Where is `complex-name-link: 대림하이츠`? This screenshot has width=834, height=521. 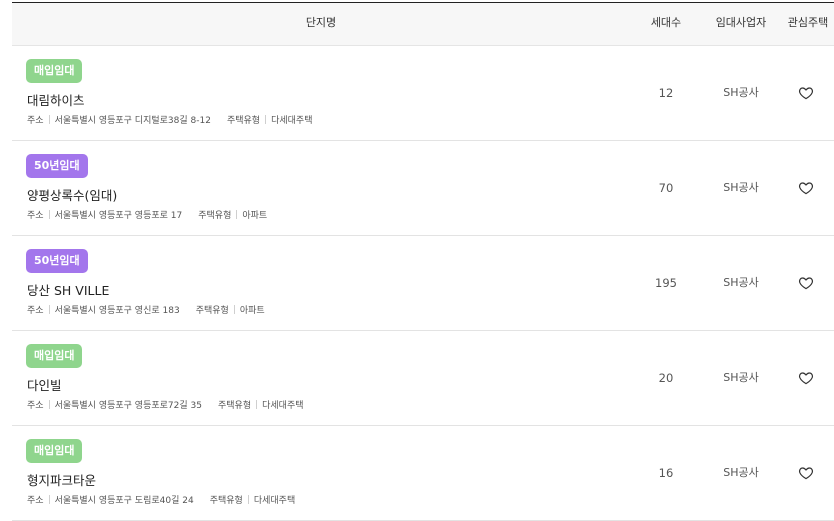 complex-name-link: 대림하이츠 is located at coordinates (56, 99).